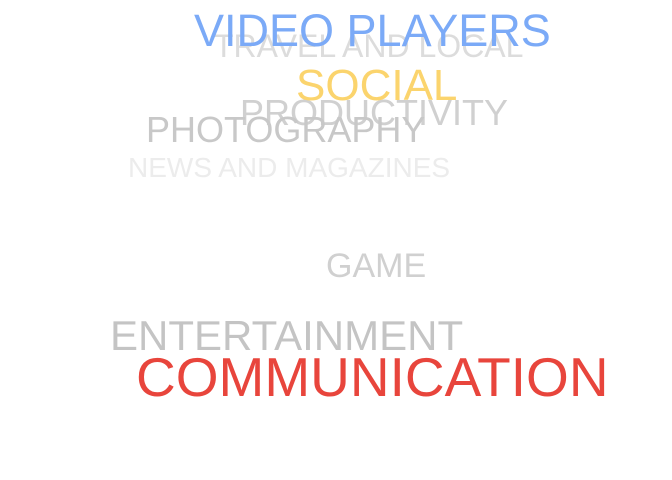 The height and width of the screenshot is (480, 672). I want to click on word-news-and-magazines: NEWS AND MAGAZINES, so click(289, 167).